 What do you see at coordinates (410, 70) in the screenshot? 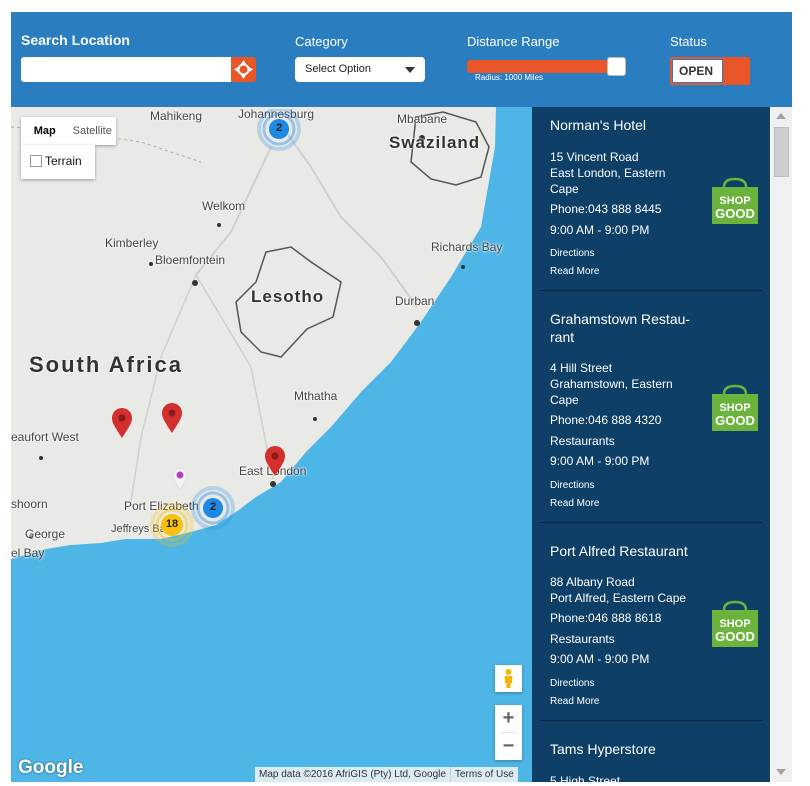
I see `chevron-down-icon` at bounding box center [410, 70].